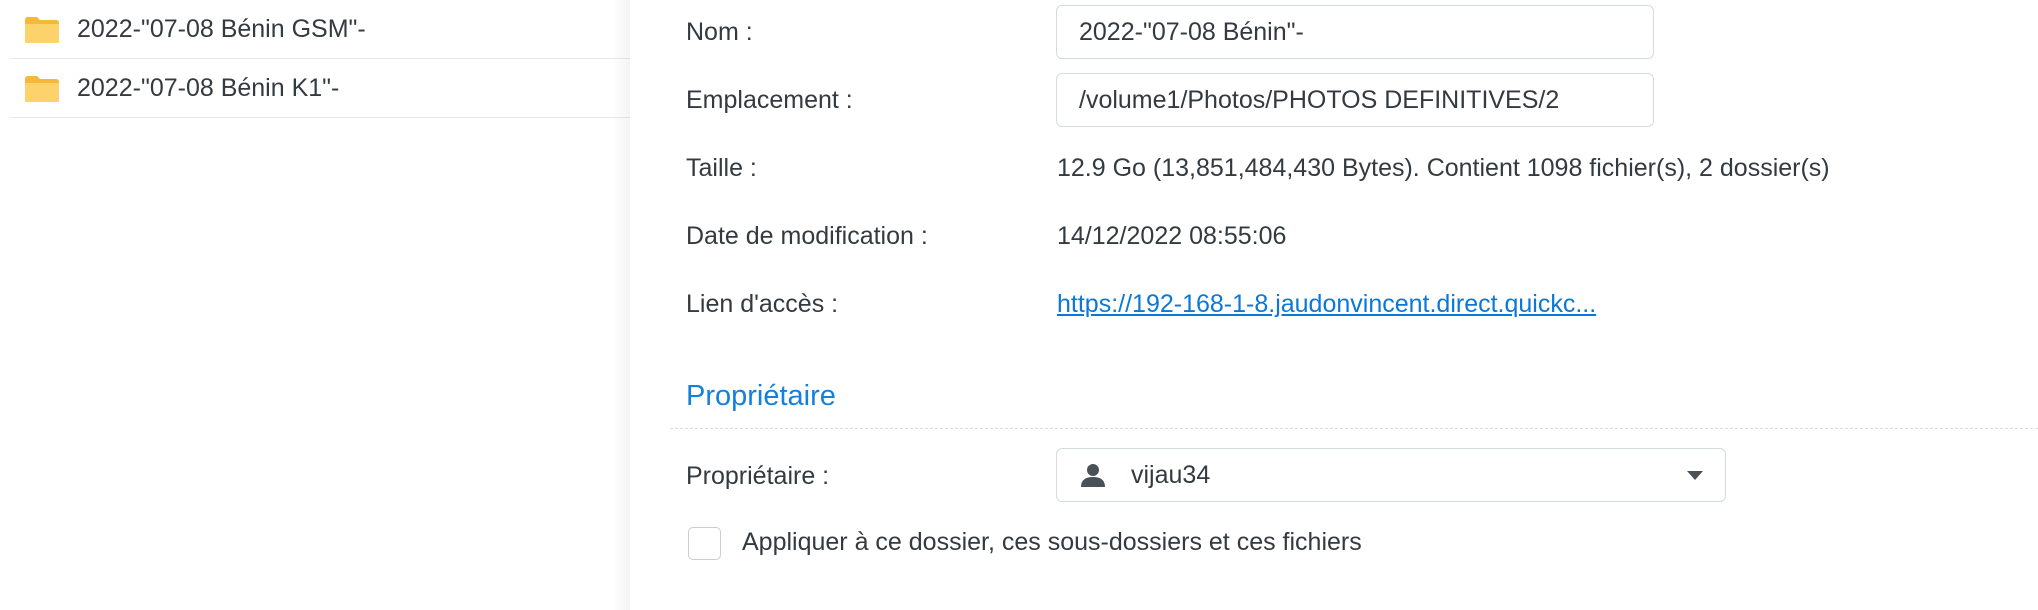 This screenshot has width=2038, height=610. I want to click on section-divider, so click(1354, 428).